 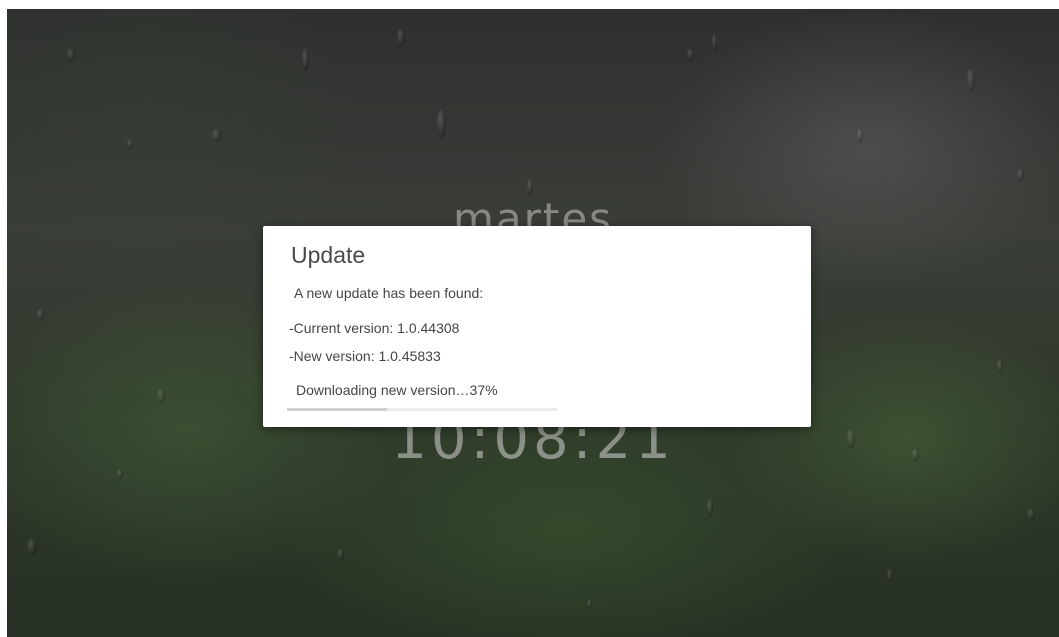 I want to click on update-found-message: A new update has been found:, so click(x=389, y=293).